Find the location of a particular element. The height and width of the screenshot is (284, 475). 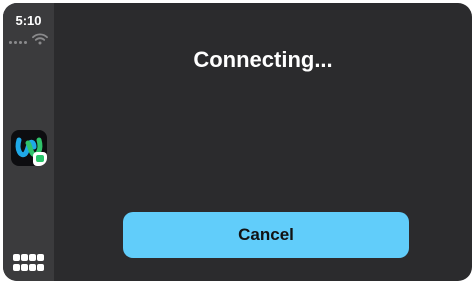

wifi-icon is located at coordinates (40, 39).